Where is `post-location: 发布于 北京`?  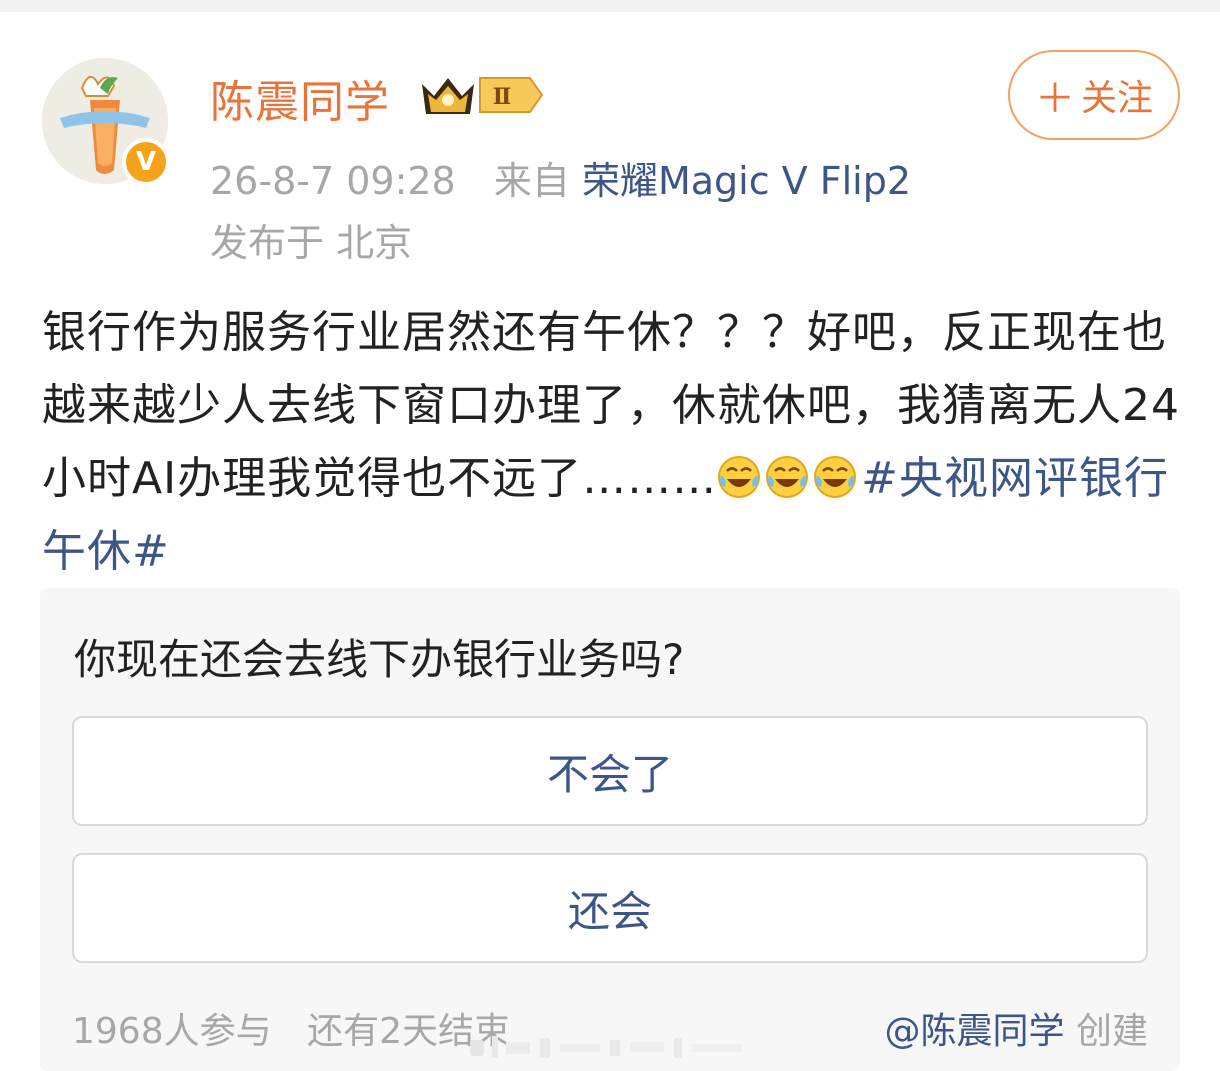 post-location: 发布于 北京 is located at coordinates (311, 243).